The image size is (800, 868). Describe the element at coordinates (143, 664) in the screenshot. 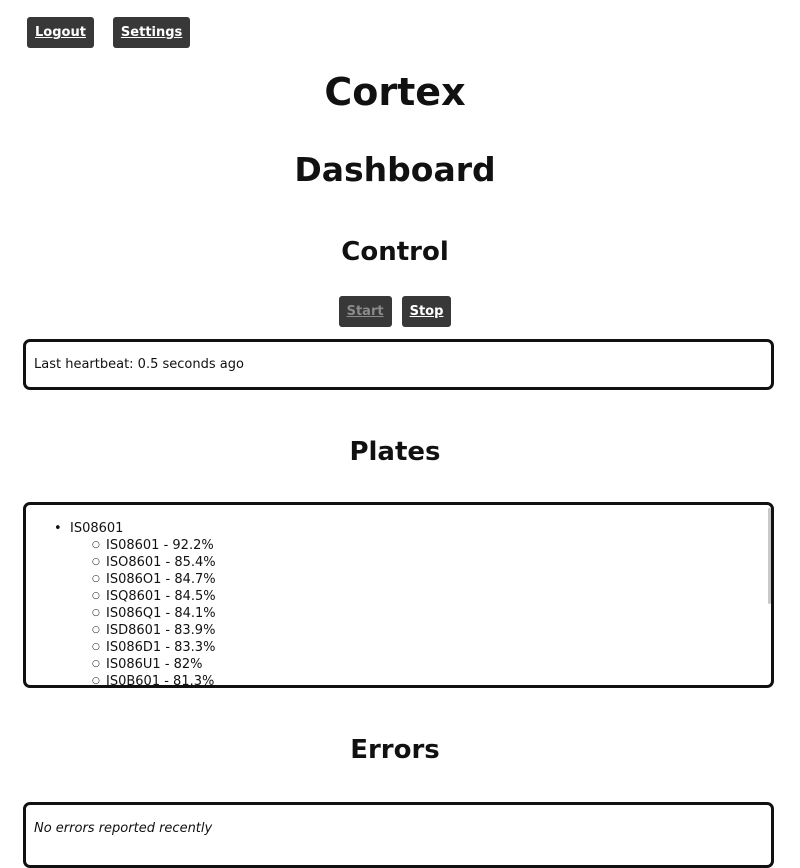

I see `plate-match-item: IS086U1 - 82%` at that location.